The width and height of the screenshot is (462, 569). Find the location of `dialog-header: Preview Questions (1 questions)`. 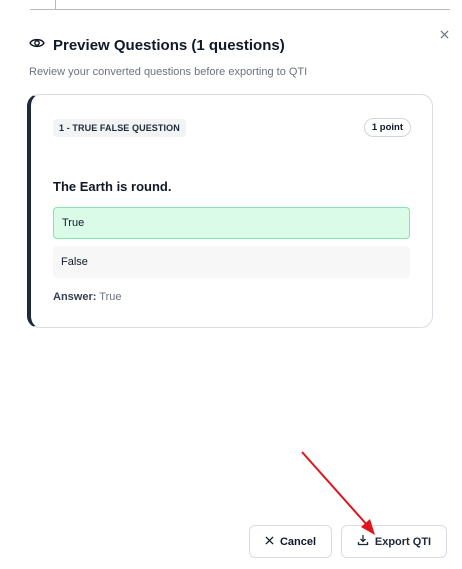

dialog-header: Preview Questions (1 questions) is located at coordinates (157, 45).